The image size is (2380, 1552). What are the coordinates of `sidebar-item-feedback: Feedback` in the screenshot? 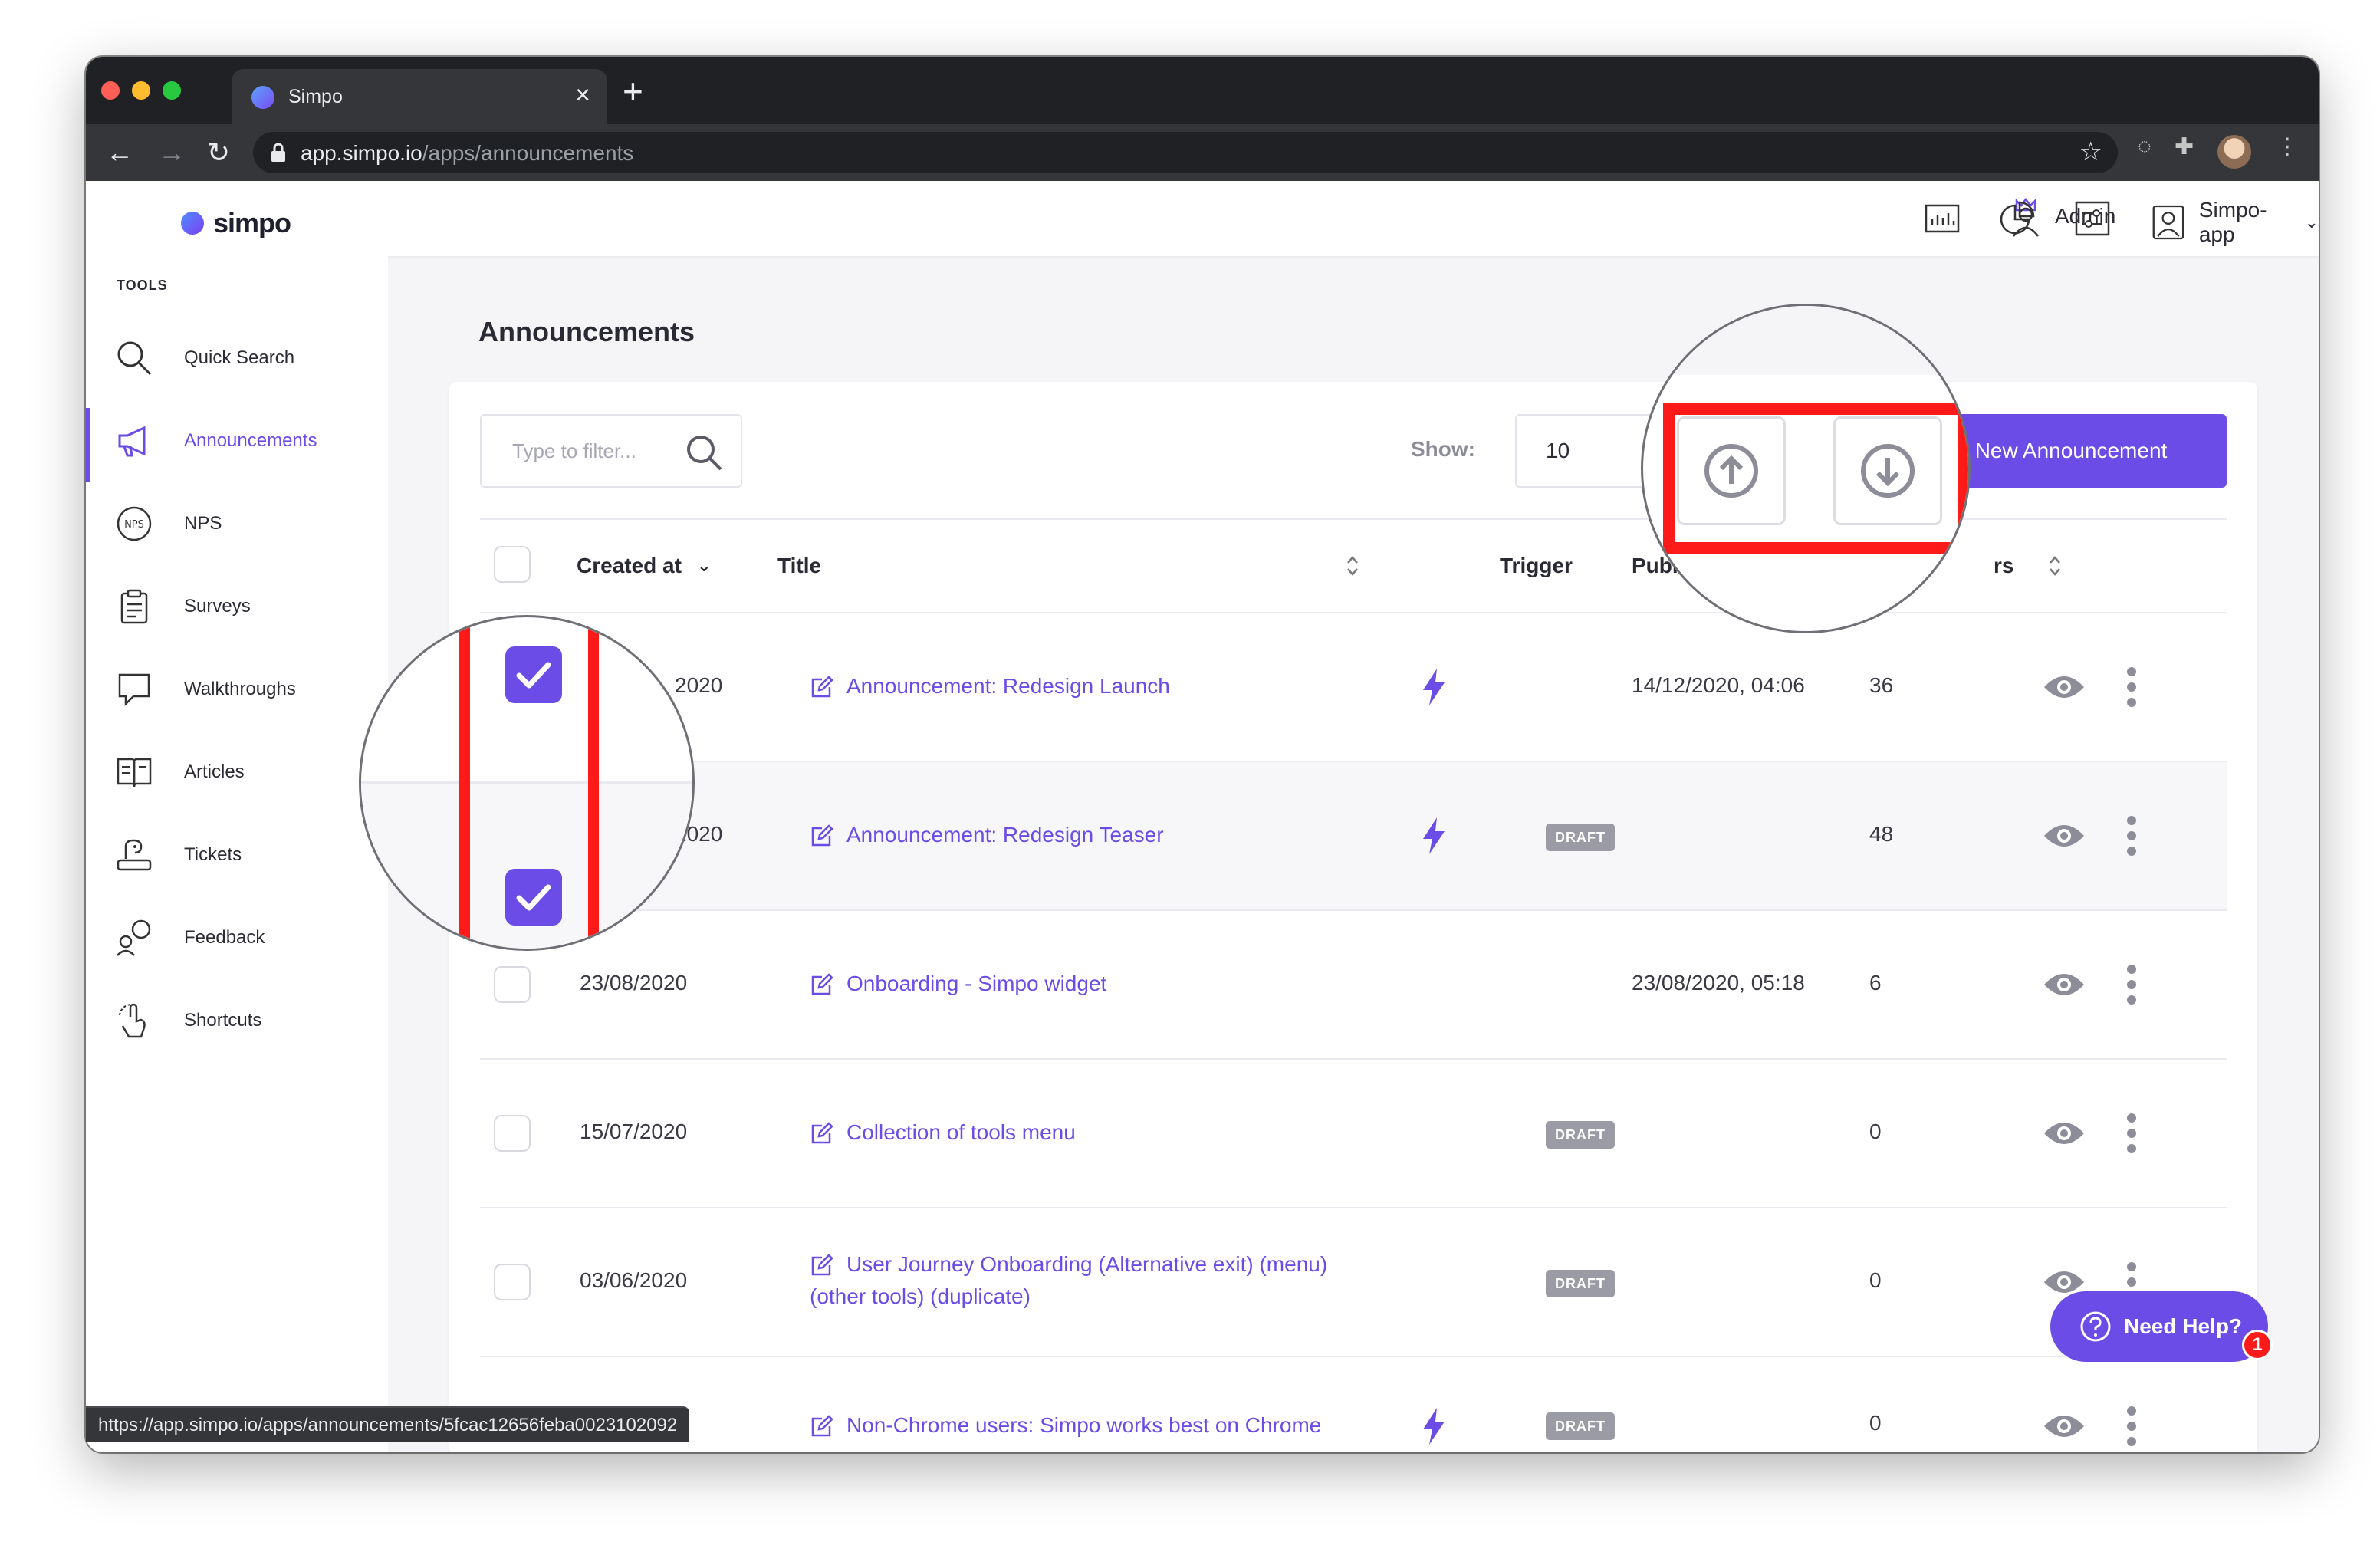 It's located at (237, 938).